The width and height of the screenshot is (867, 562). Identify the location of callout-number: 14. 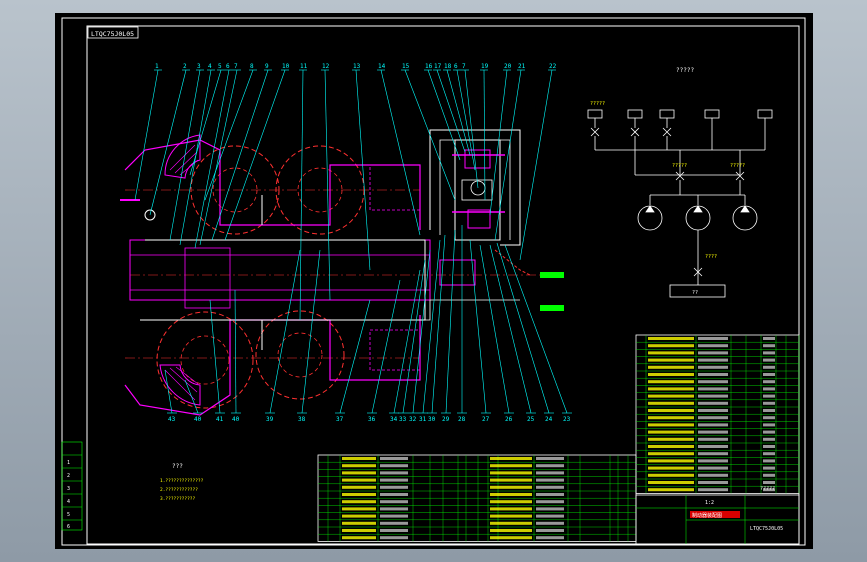
(382, 66).